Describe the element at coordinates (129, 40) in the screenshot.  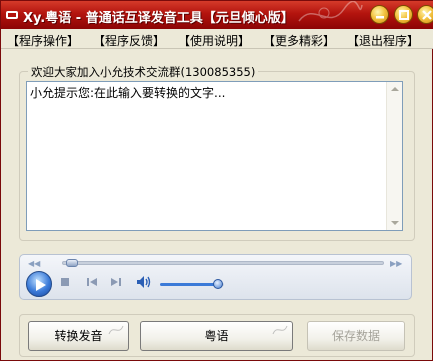
I see `menu-program-feedback: 【程序反馈】` at that location.